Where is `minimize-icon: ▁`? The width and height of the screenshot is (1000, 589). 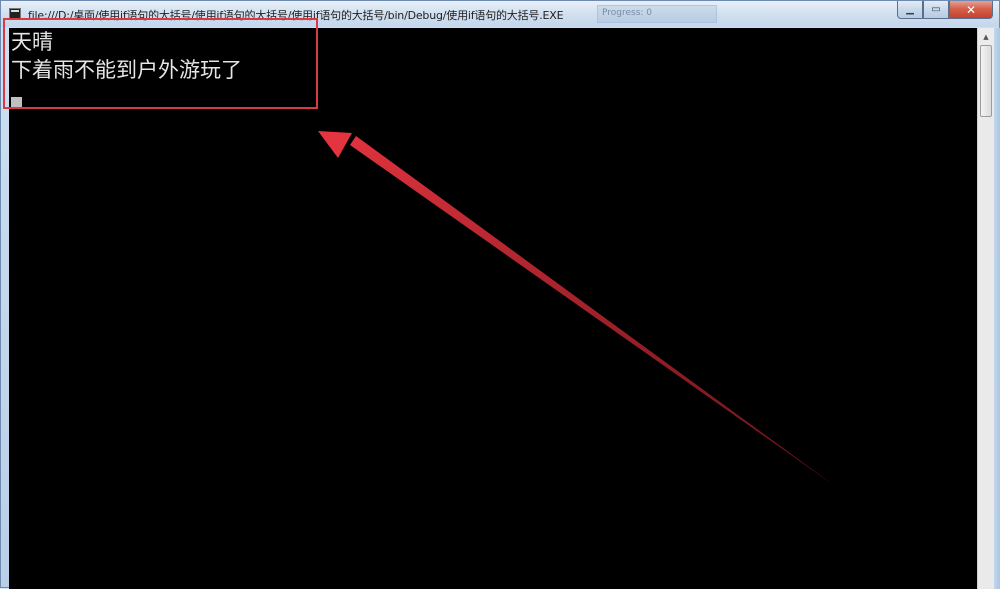 minimize-icon: ▁ is located at coordinates (910, 9).